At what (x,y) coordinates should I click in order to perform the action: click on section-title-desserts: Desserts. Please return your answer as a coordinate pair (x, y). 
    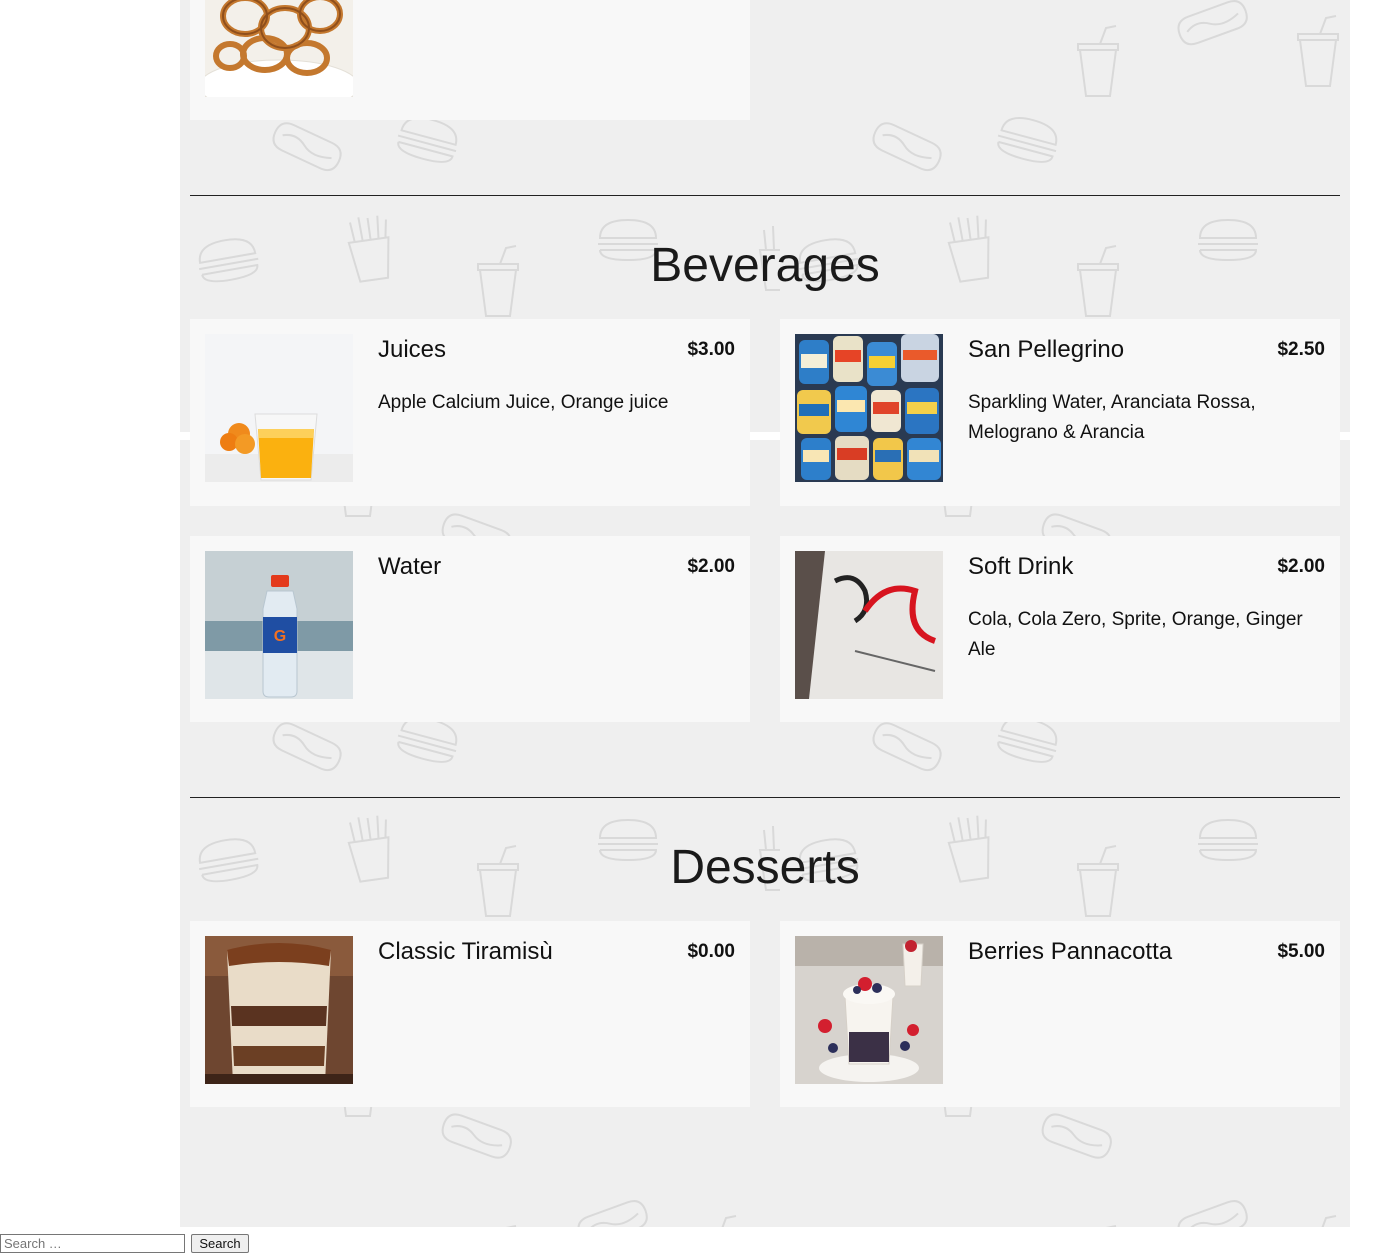
    Looking at the image, I should click on (765, 867).